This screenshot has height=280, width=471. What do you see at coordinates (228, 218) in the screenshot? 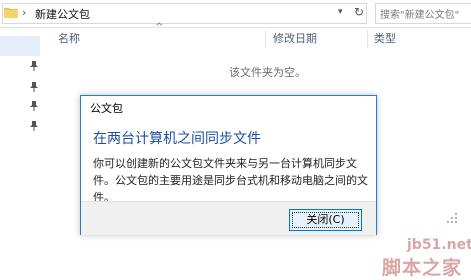
I see `dialog-footer: 关闭(C)` at bounding box center [228, 218].